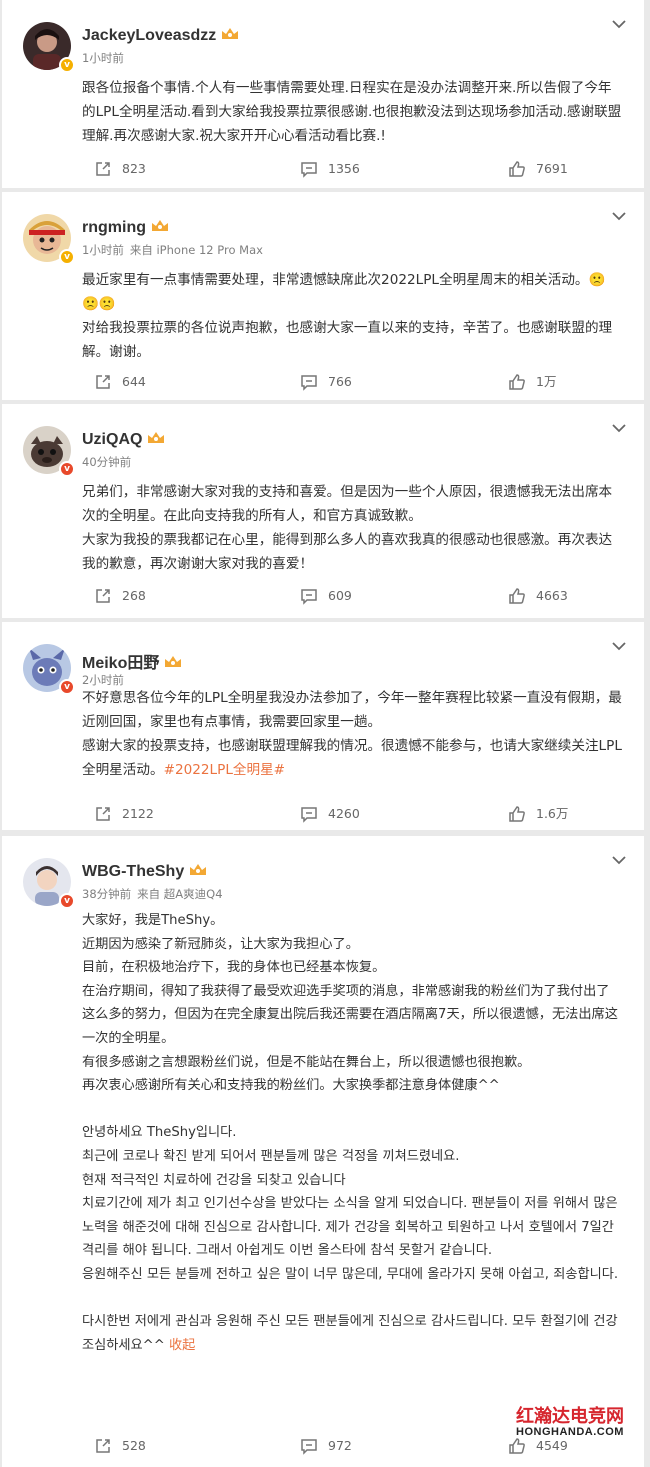  Describe the element at coordinates (106, 894) in the screenshot. I see `post-time: 38分钟前` at that location.